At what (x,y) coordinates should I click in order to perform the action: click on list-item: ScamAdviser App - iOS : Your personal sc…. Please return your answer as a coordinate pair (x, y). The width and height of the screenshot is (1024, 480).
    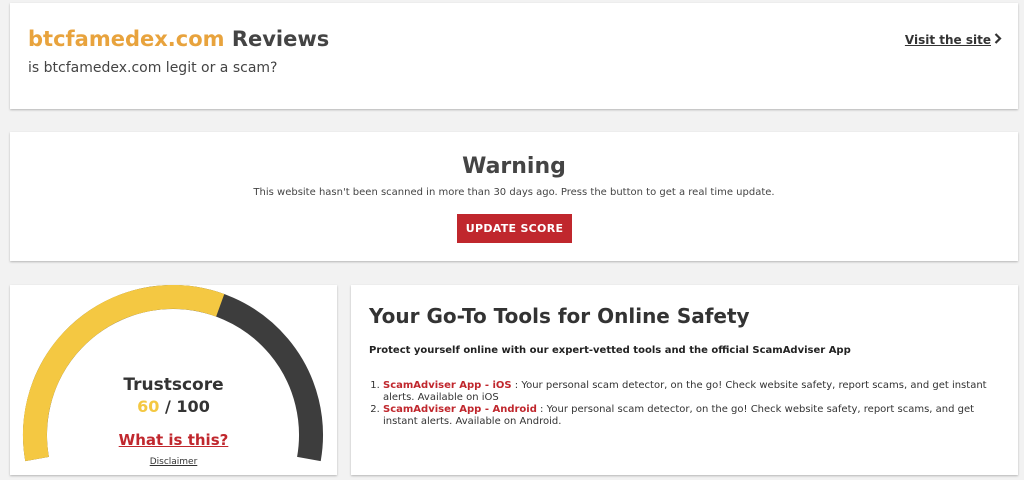
    Looking at the image, I should click on (693, 392).